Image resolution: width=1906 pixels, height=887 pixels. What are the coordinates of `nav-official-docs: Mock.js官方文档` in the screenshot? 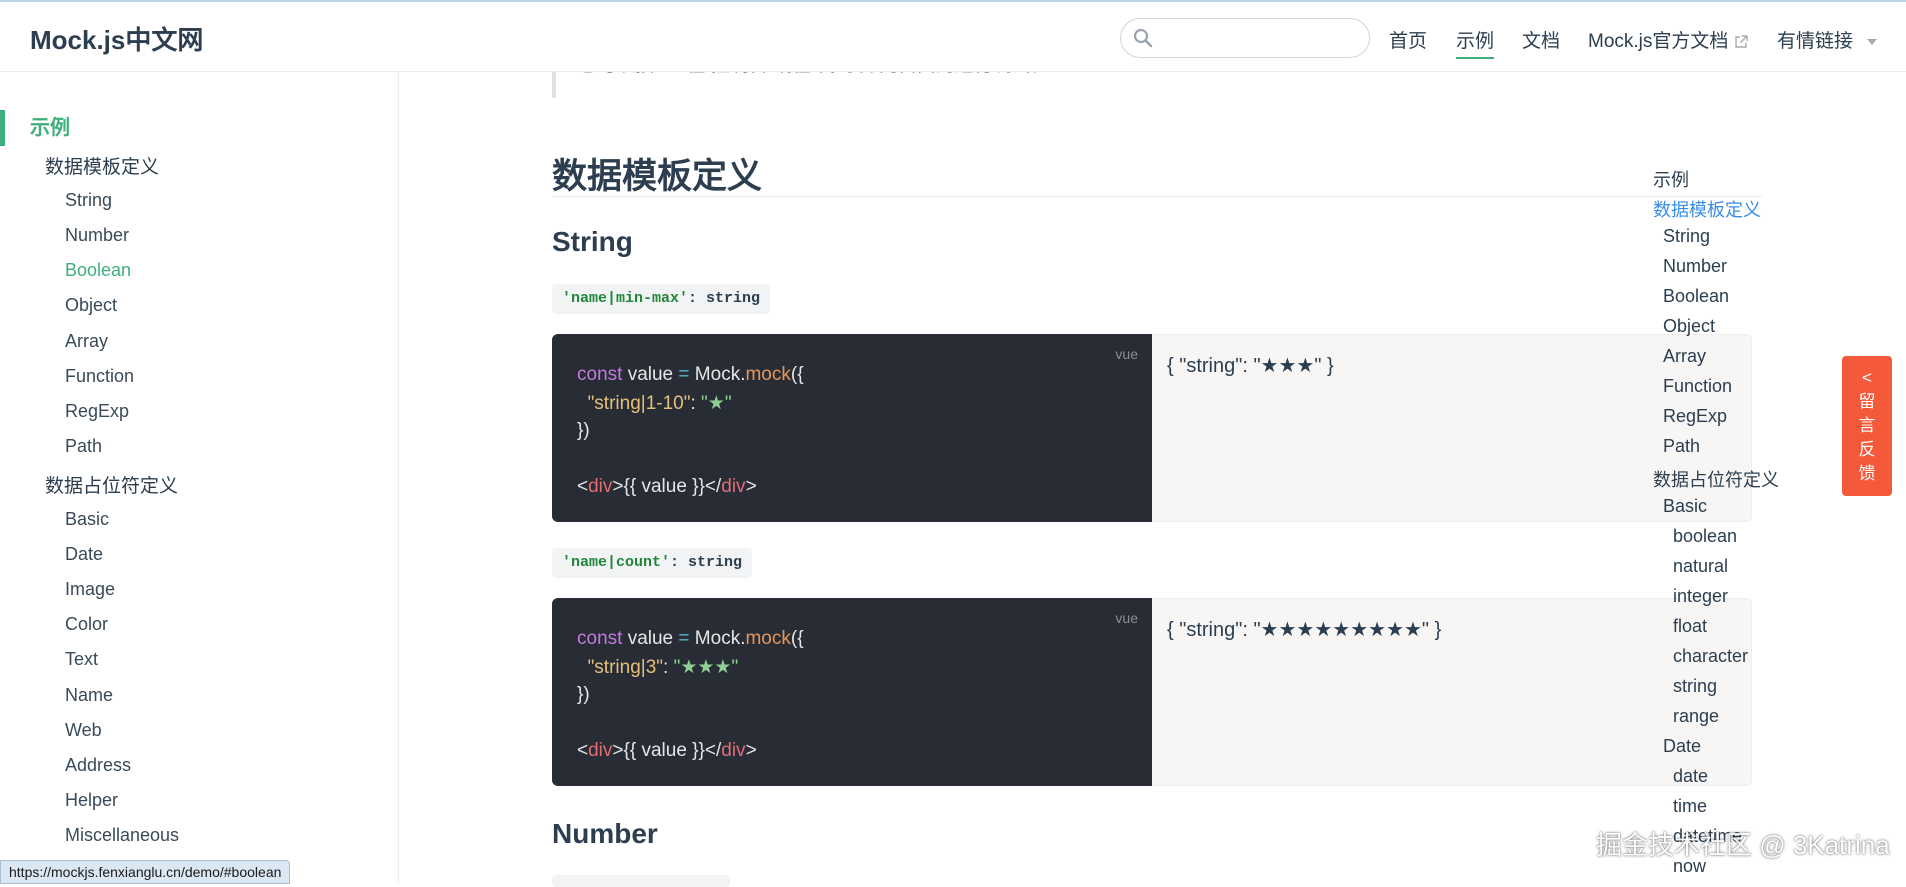 It's located at (1668, 39).